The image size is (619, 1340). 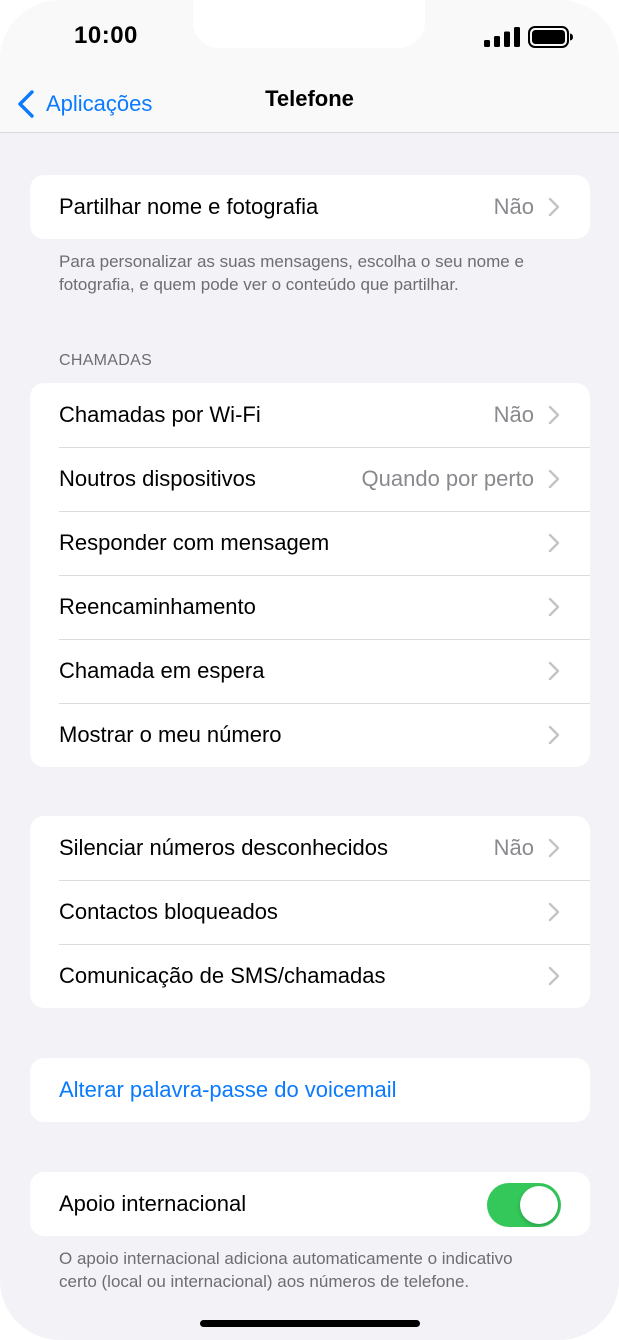 I want to click on respond-with-text-row: Responder com mensagem, so click(x=310, y=543).